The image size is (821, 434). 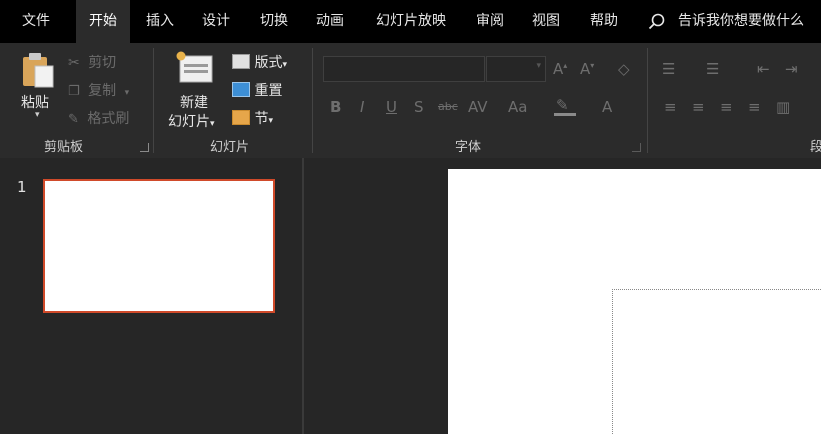 I want to click on copy-label: 复制, so click(x=102, y=91).